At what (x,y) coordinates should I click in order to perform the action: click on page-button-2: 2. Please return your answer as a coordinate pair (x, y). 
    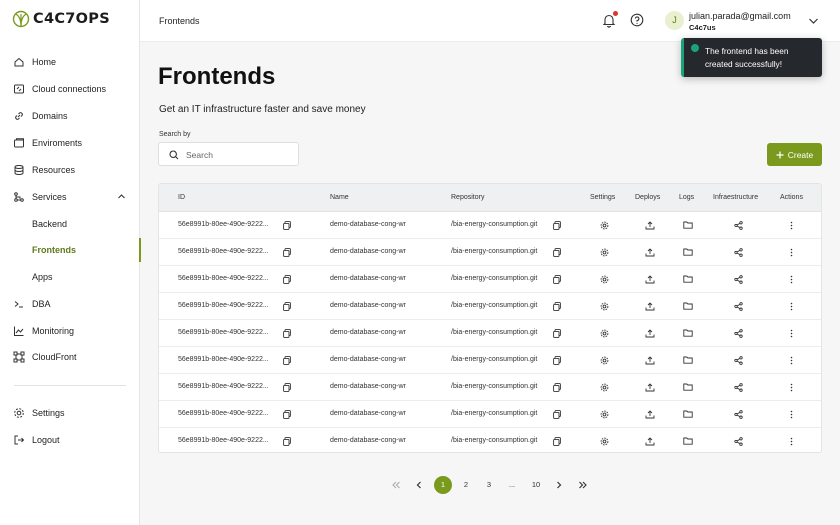
    Looking at the image, I should click on (466, 485).